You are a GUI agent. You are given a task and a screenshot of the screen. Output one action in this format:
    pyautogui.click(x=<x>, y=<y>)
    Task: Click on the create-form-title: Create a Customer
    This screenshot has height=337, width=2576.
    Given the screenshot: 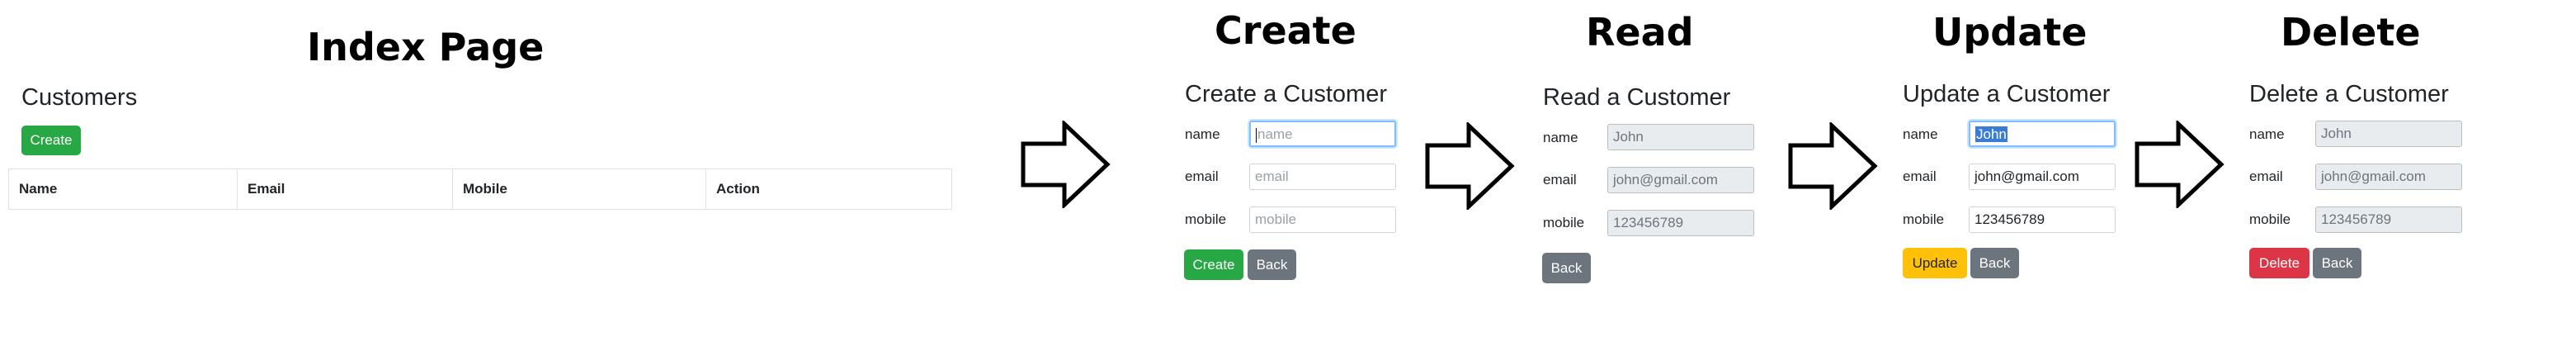 What is the action you would take?
    pyautogui.click(x=1286, y=94)
    